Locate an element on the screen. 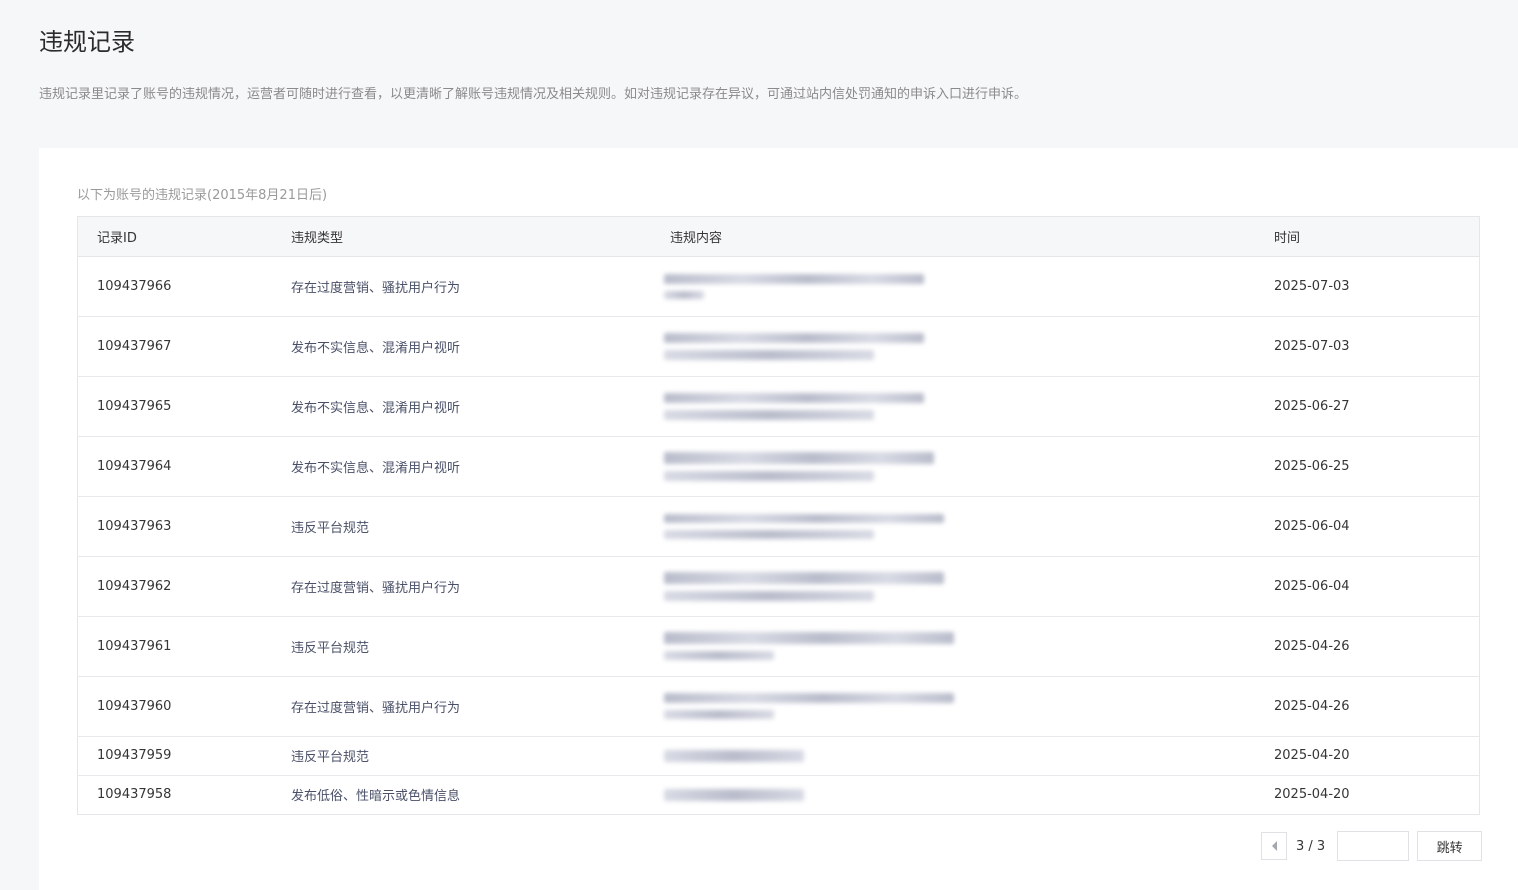 The image size is (1518, 890). header-violation-content: 违规内容 is located at coordinates (972, 237).